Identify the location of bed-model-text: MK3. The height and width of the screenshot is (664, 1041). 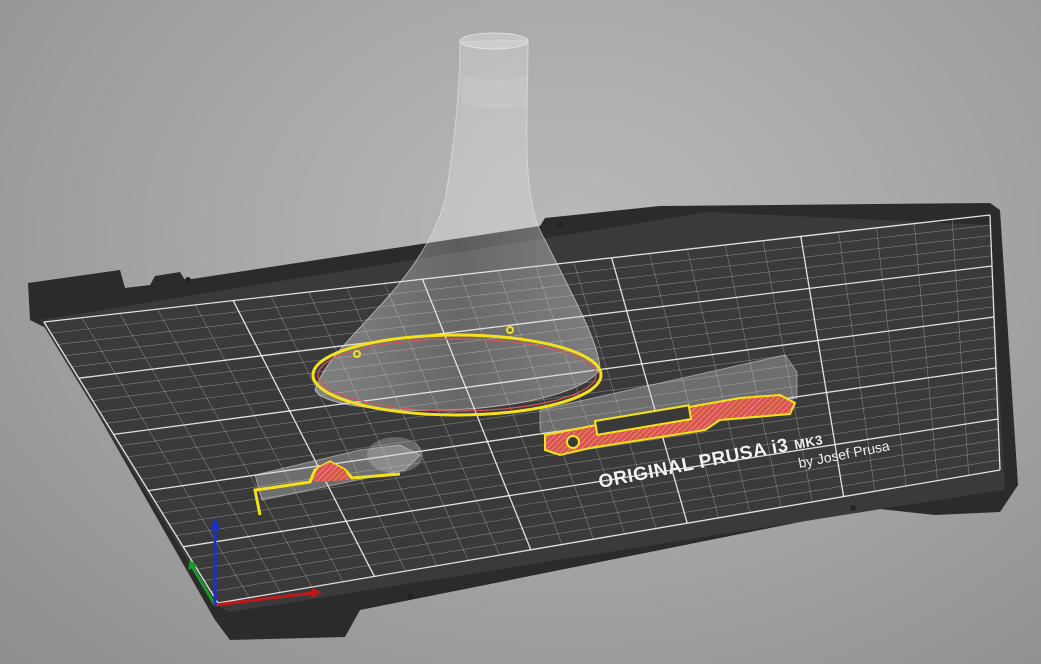
(808, 442).